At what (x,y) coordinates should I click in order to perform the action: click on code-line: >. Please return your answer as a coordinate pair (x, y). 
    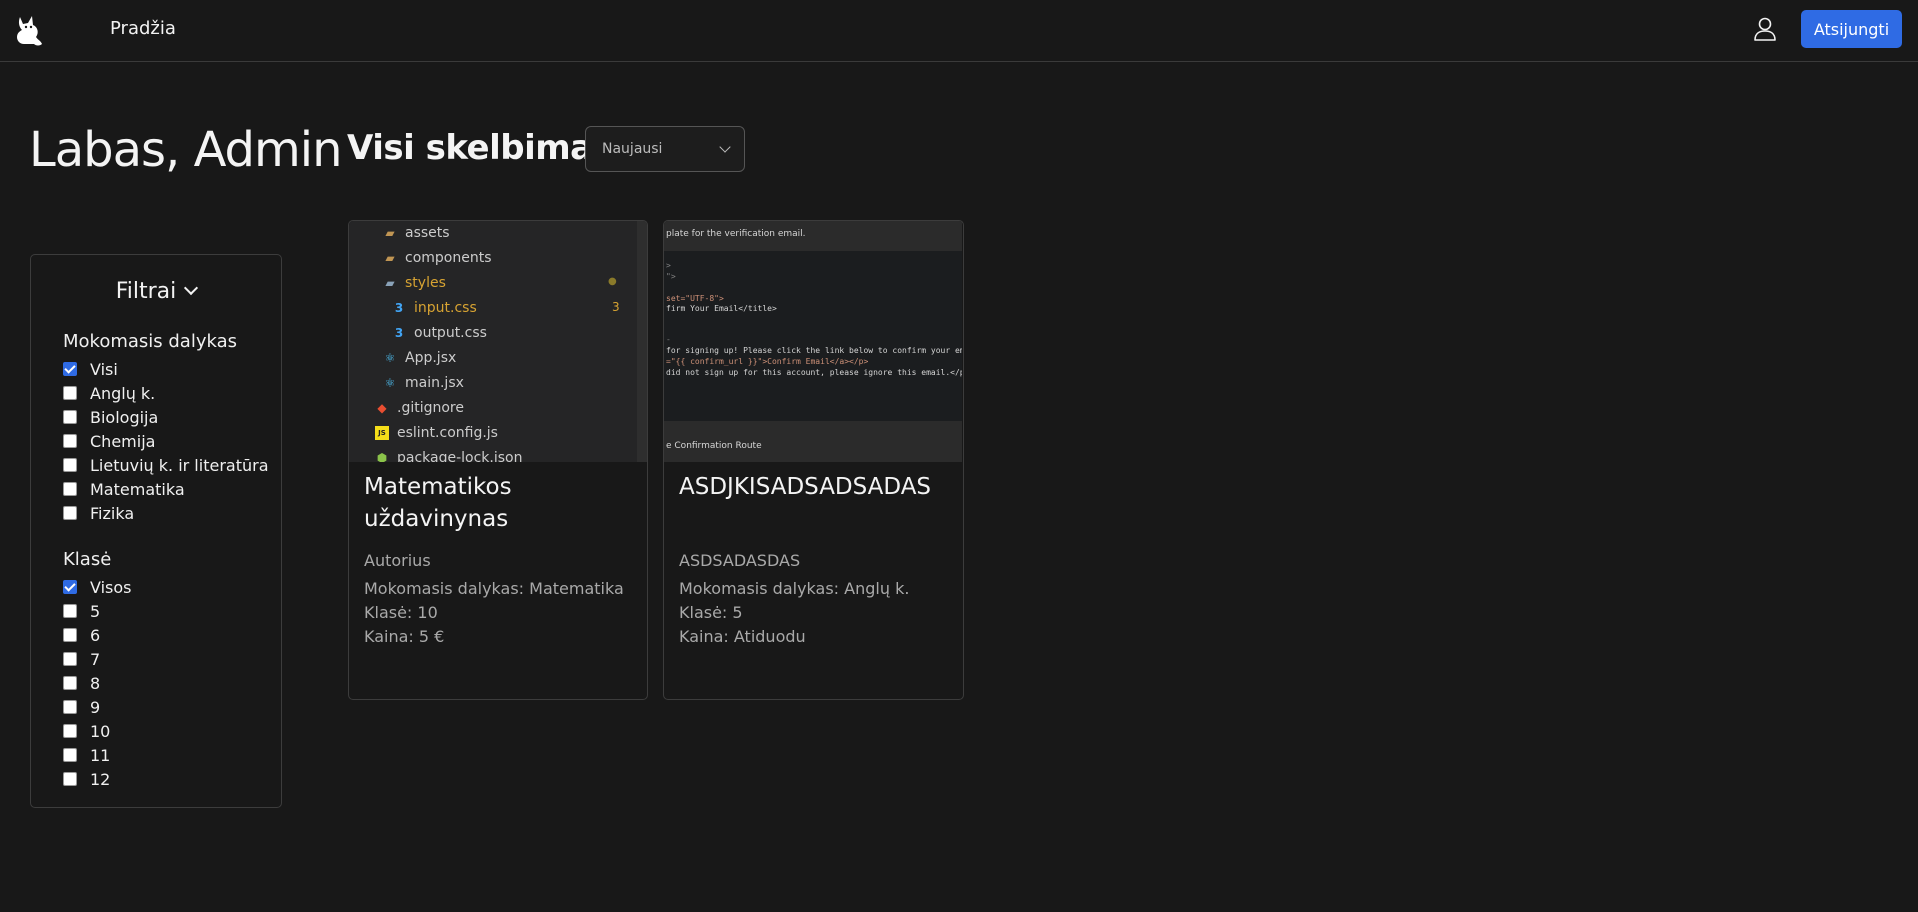
    Looking at the image, I should click on (668, 265).